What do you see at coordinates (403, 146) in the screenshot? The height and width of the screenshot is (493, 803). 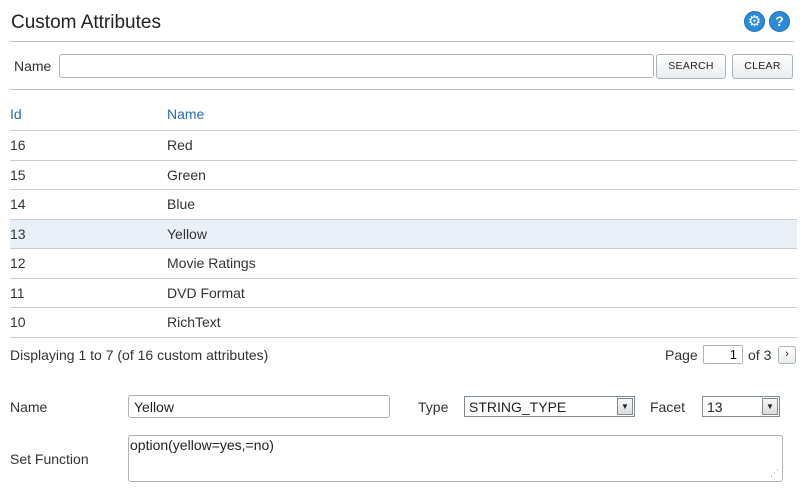 I see `table-row: 16 Red` at bounding box center [403, 146].